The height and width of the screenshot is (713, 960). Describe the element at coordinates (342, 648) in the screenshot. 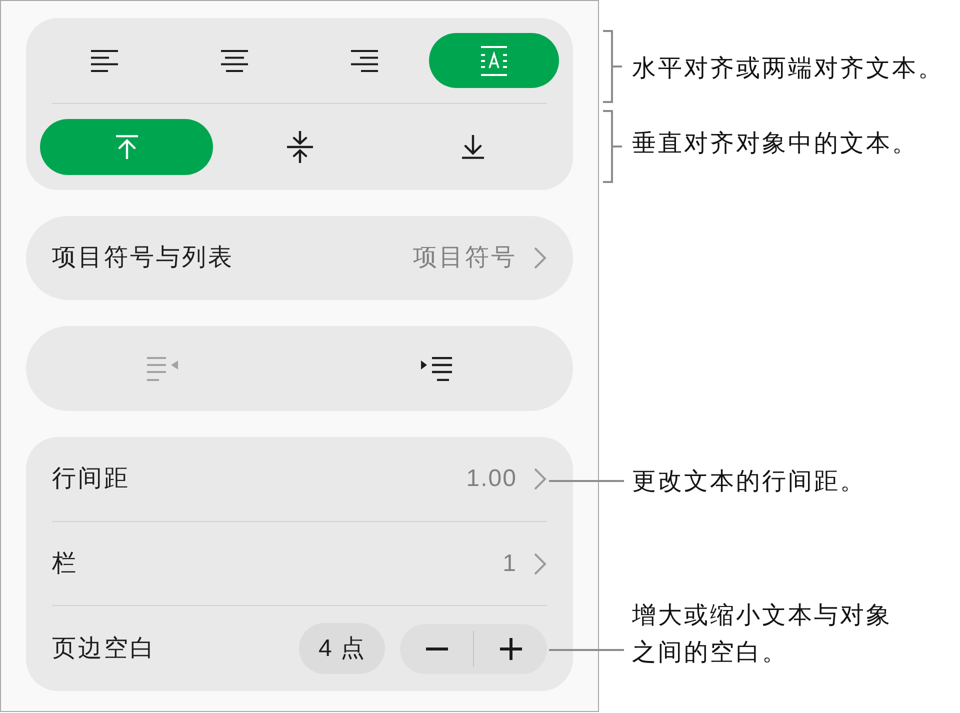

I see `margin-value: 4 点` at that location.